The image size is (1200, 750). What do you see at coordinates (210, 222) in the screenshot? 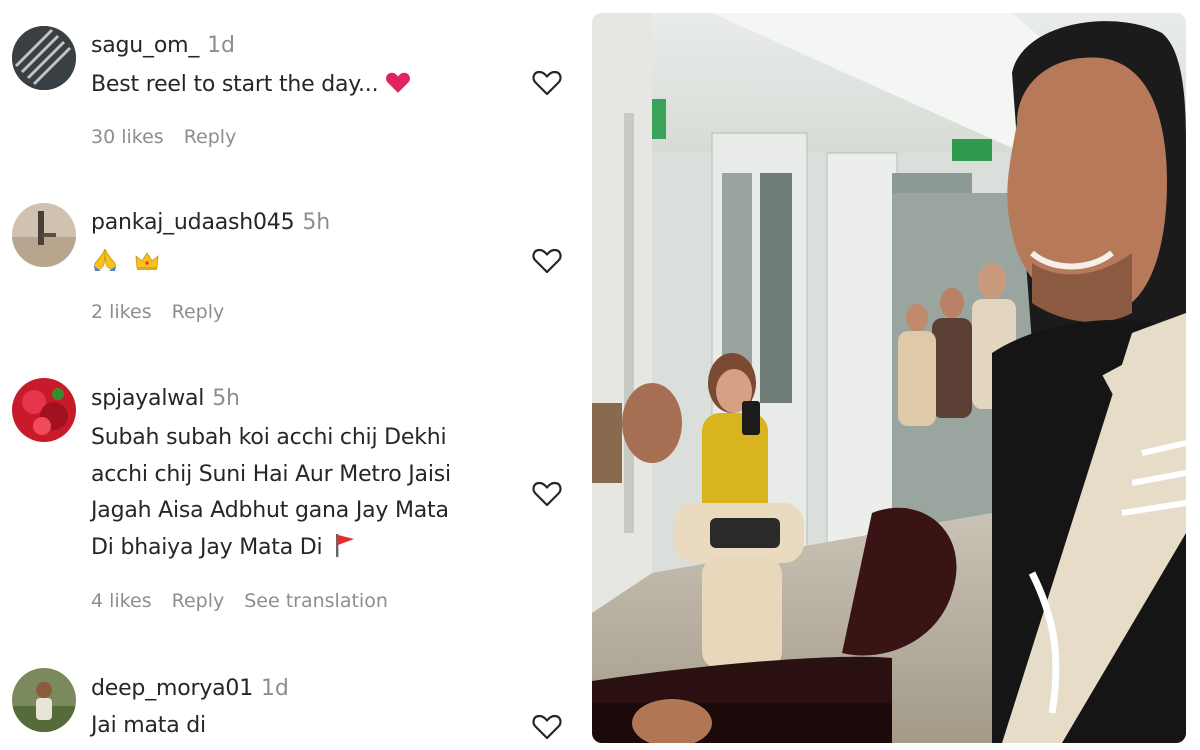
I see `comment-username: pankaj_udaash045 5h` at bounding box center [210, 222].